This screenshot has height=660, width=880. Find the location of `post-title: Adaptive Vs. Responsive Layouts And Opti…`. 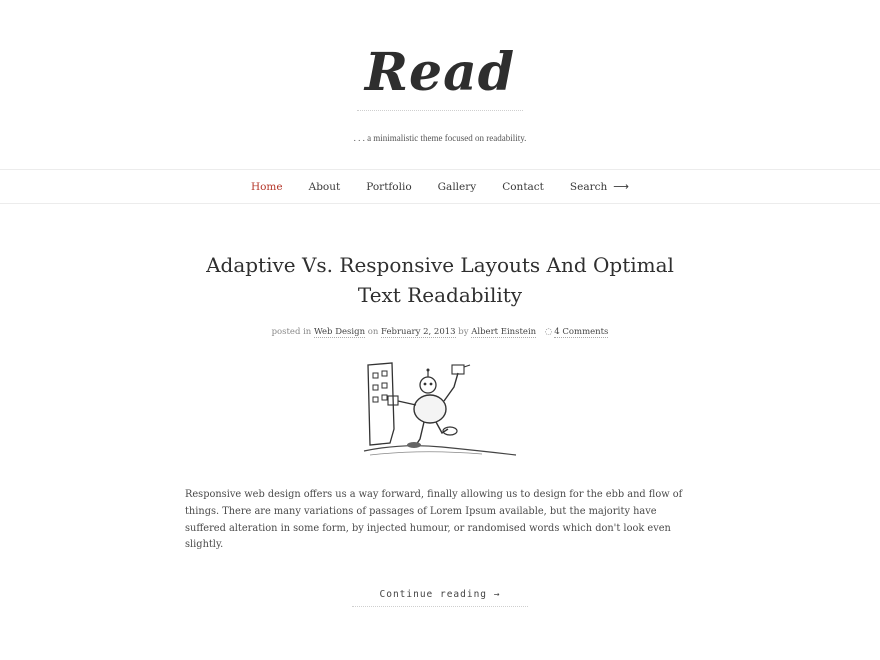

post-title: Adaptive Vs. Responsive Layouts And Opti… is located at coordinates (440, 280).